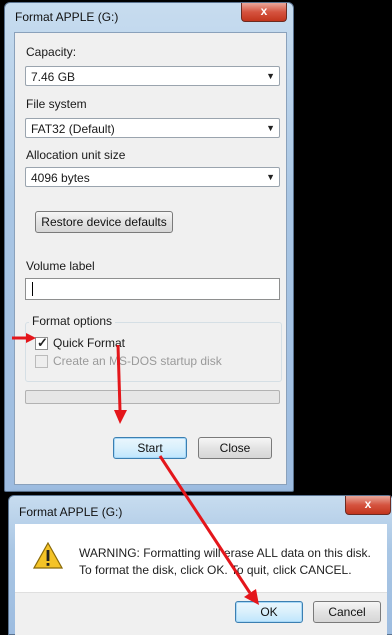 This screenshot has width=392, height=635. I want to click on format-options-legend: Format options, so click(72, 321).